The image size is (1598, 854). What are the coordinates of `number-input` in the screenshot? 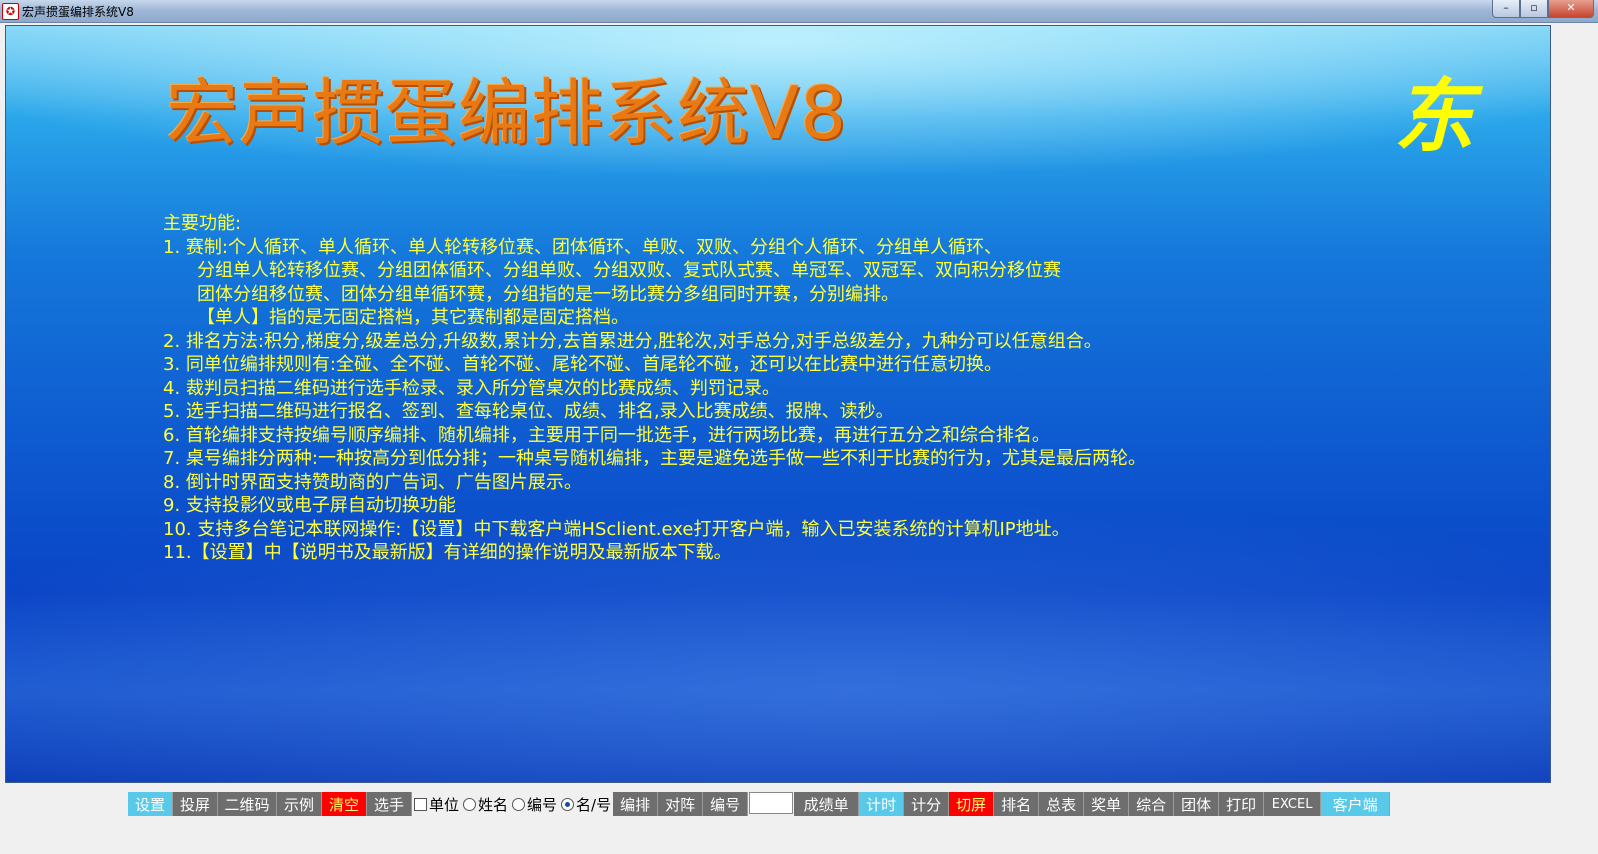 It's located at (771, 803).